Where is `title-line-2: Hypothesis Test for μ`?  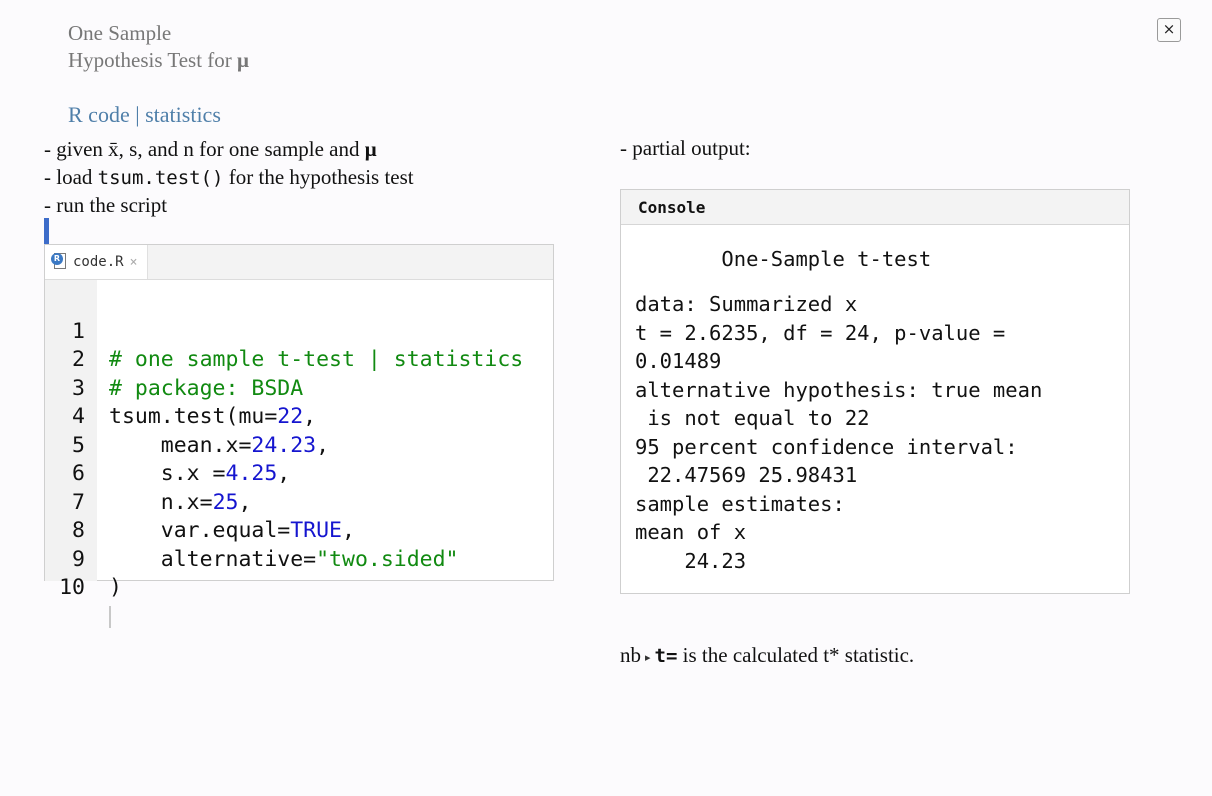
title-line-2: Hypothesis Test for μ is located at coordinates (158, 60).